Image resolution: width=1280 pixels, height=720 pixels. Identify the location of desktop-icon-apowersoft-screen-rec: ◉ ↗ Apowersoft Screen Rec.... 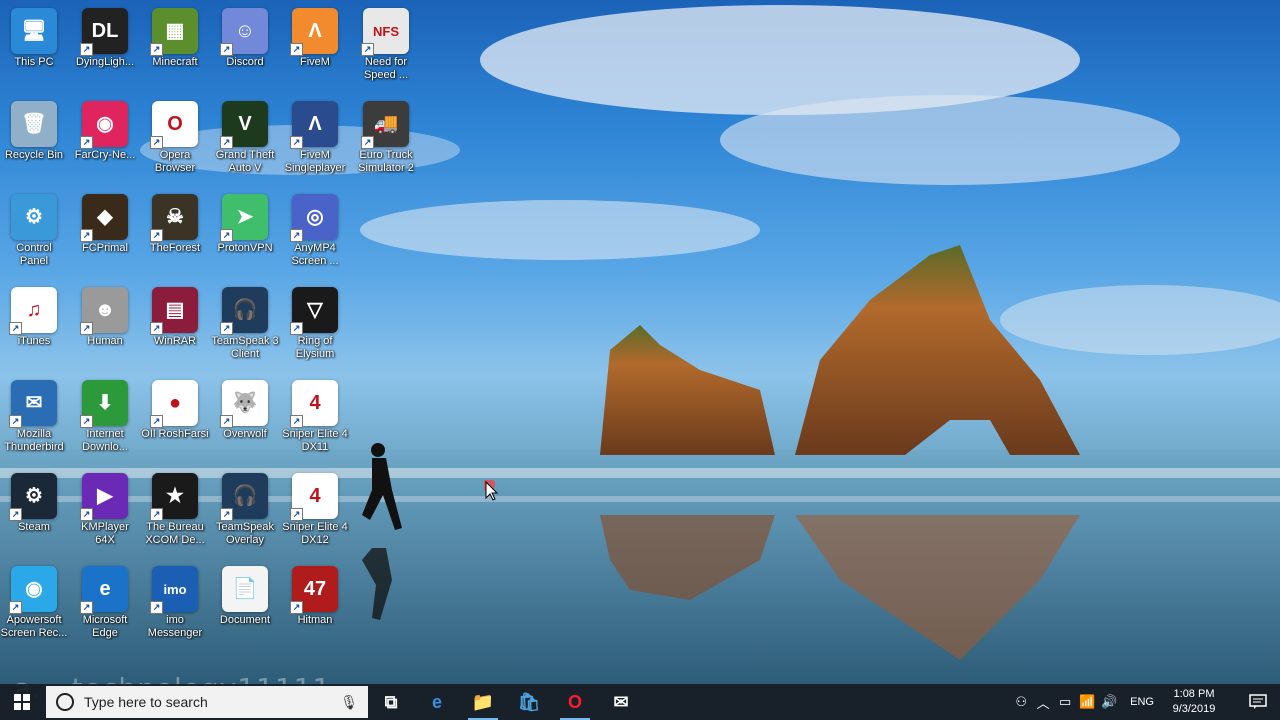
(35, 604).